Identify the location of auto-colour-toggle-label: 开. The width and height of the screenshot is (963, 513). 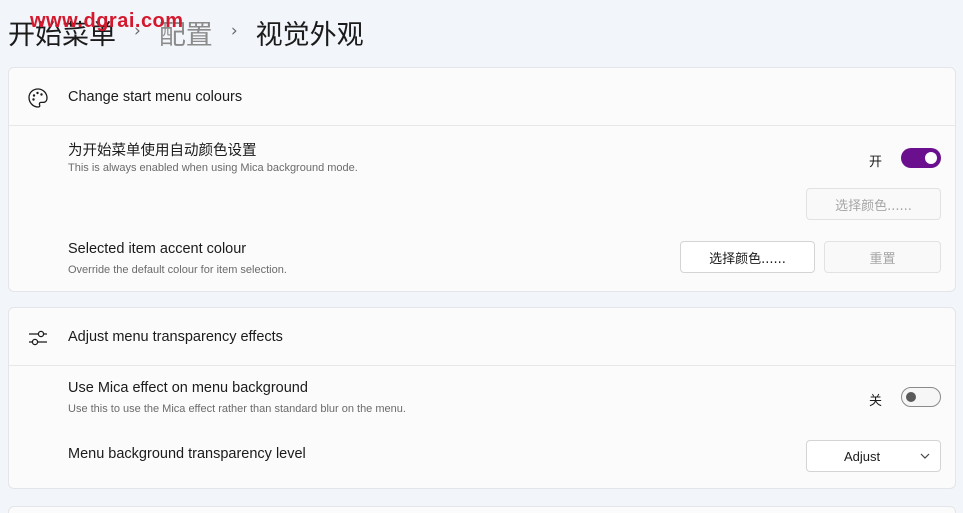
(876, 162).